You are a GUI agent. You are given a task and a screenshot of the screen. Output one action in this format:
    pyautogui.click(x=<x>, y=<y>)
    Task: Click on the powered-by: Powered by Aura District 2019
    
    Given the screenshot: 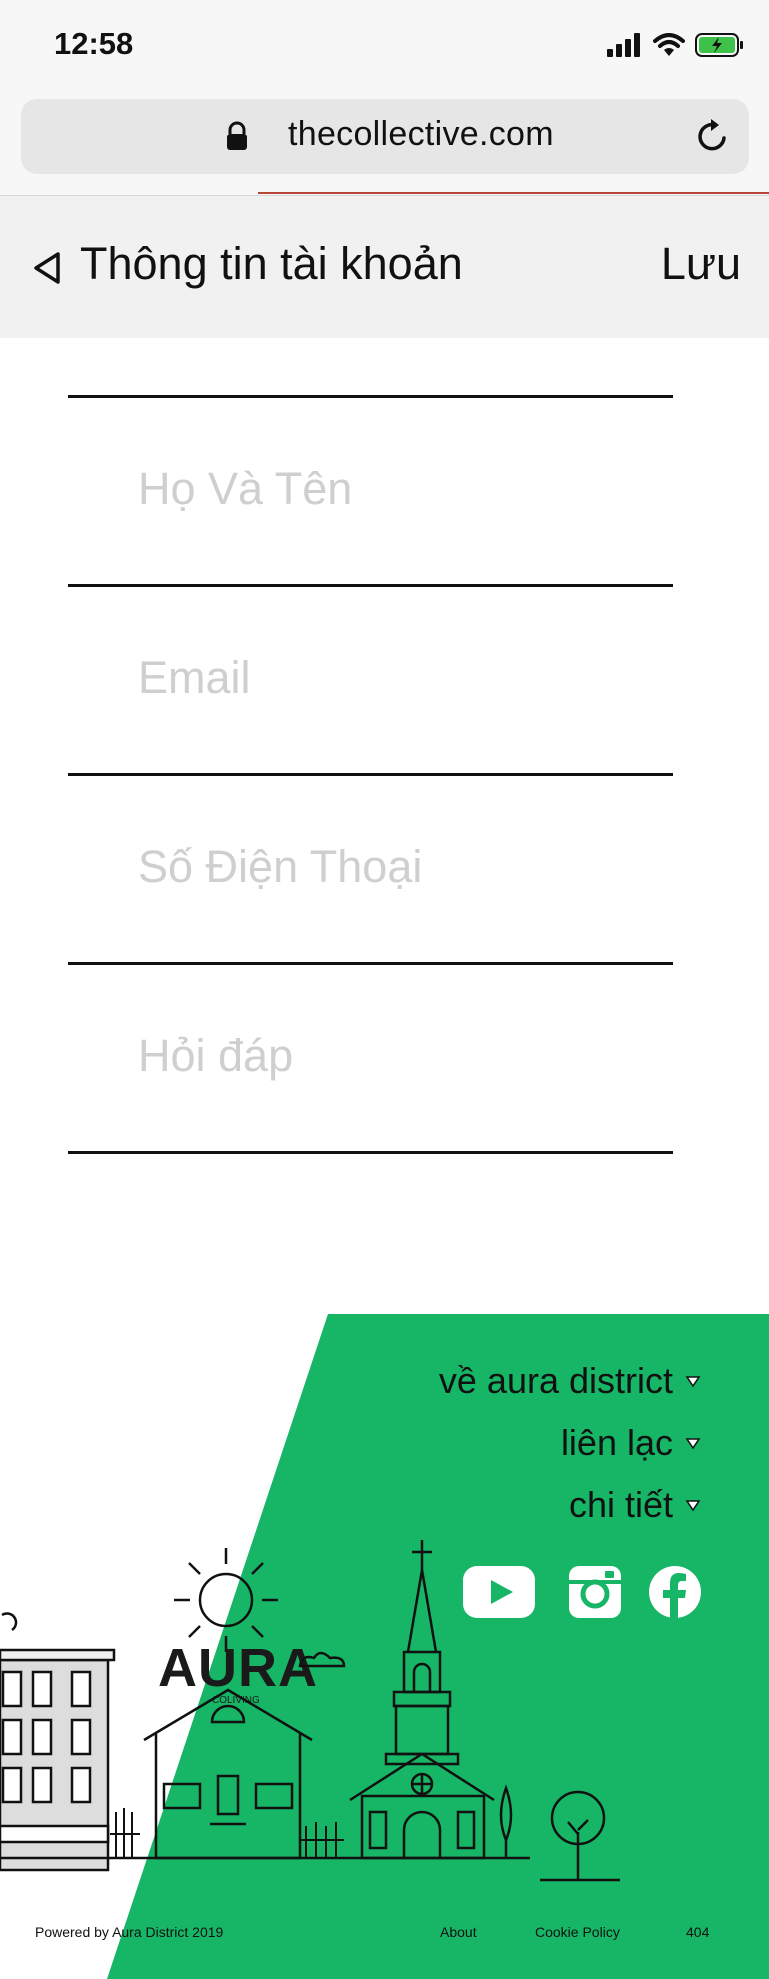 What is the action you would take?
    pyautogui.click(x=129, y=1932)
    